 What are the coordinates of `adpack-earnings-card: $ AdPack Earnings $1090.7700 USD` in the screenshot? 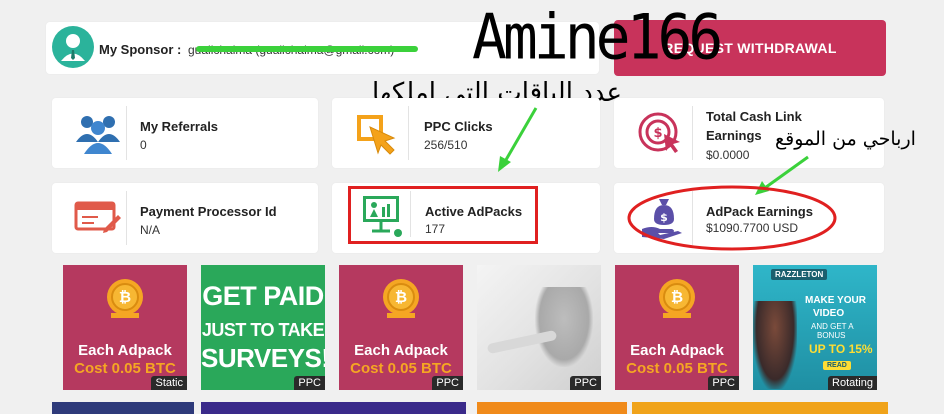 It's located at (749, 218).